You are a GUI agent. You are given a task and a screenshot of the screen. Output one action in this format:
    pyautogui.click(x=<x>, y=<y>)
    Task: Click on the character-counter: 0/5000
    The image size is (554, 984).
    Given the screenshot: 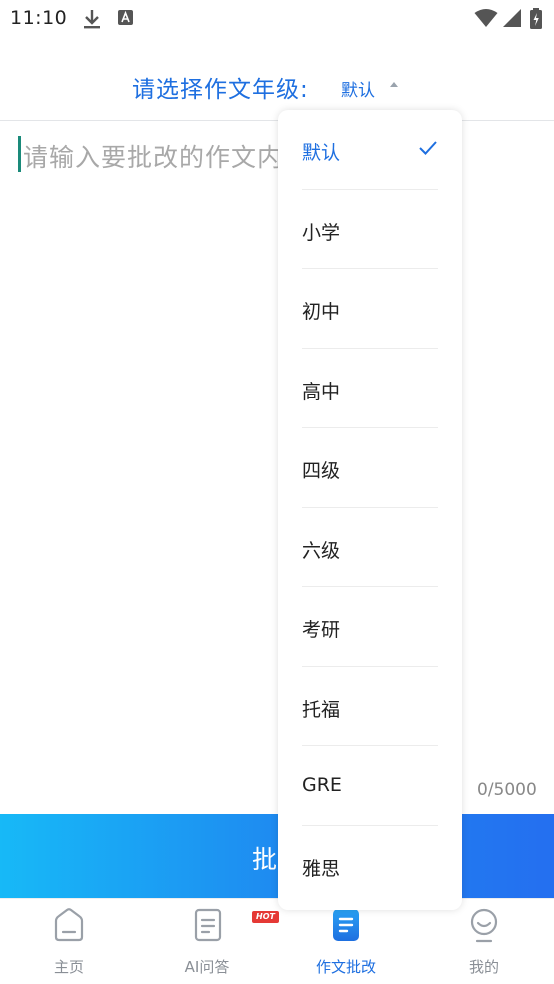 What is the action you would take?
    pyautogui.click(x=507, y=790)
    